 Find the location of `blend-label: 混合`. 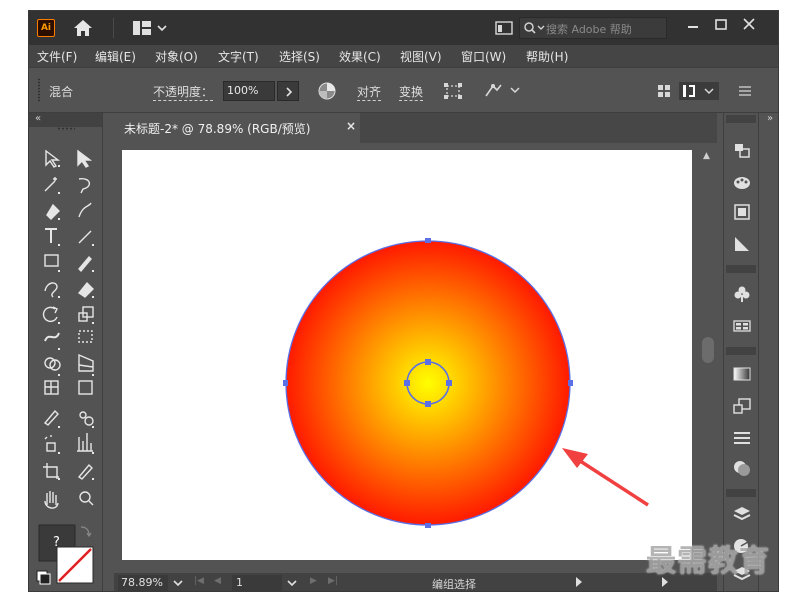

blend-label: 混合 is located at coordinates (61, 91).